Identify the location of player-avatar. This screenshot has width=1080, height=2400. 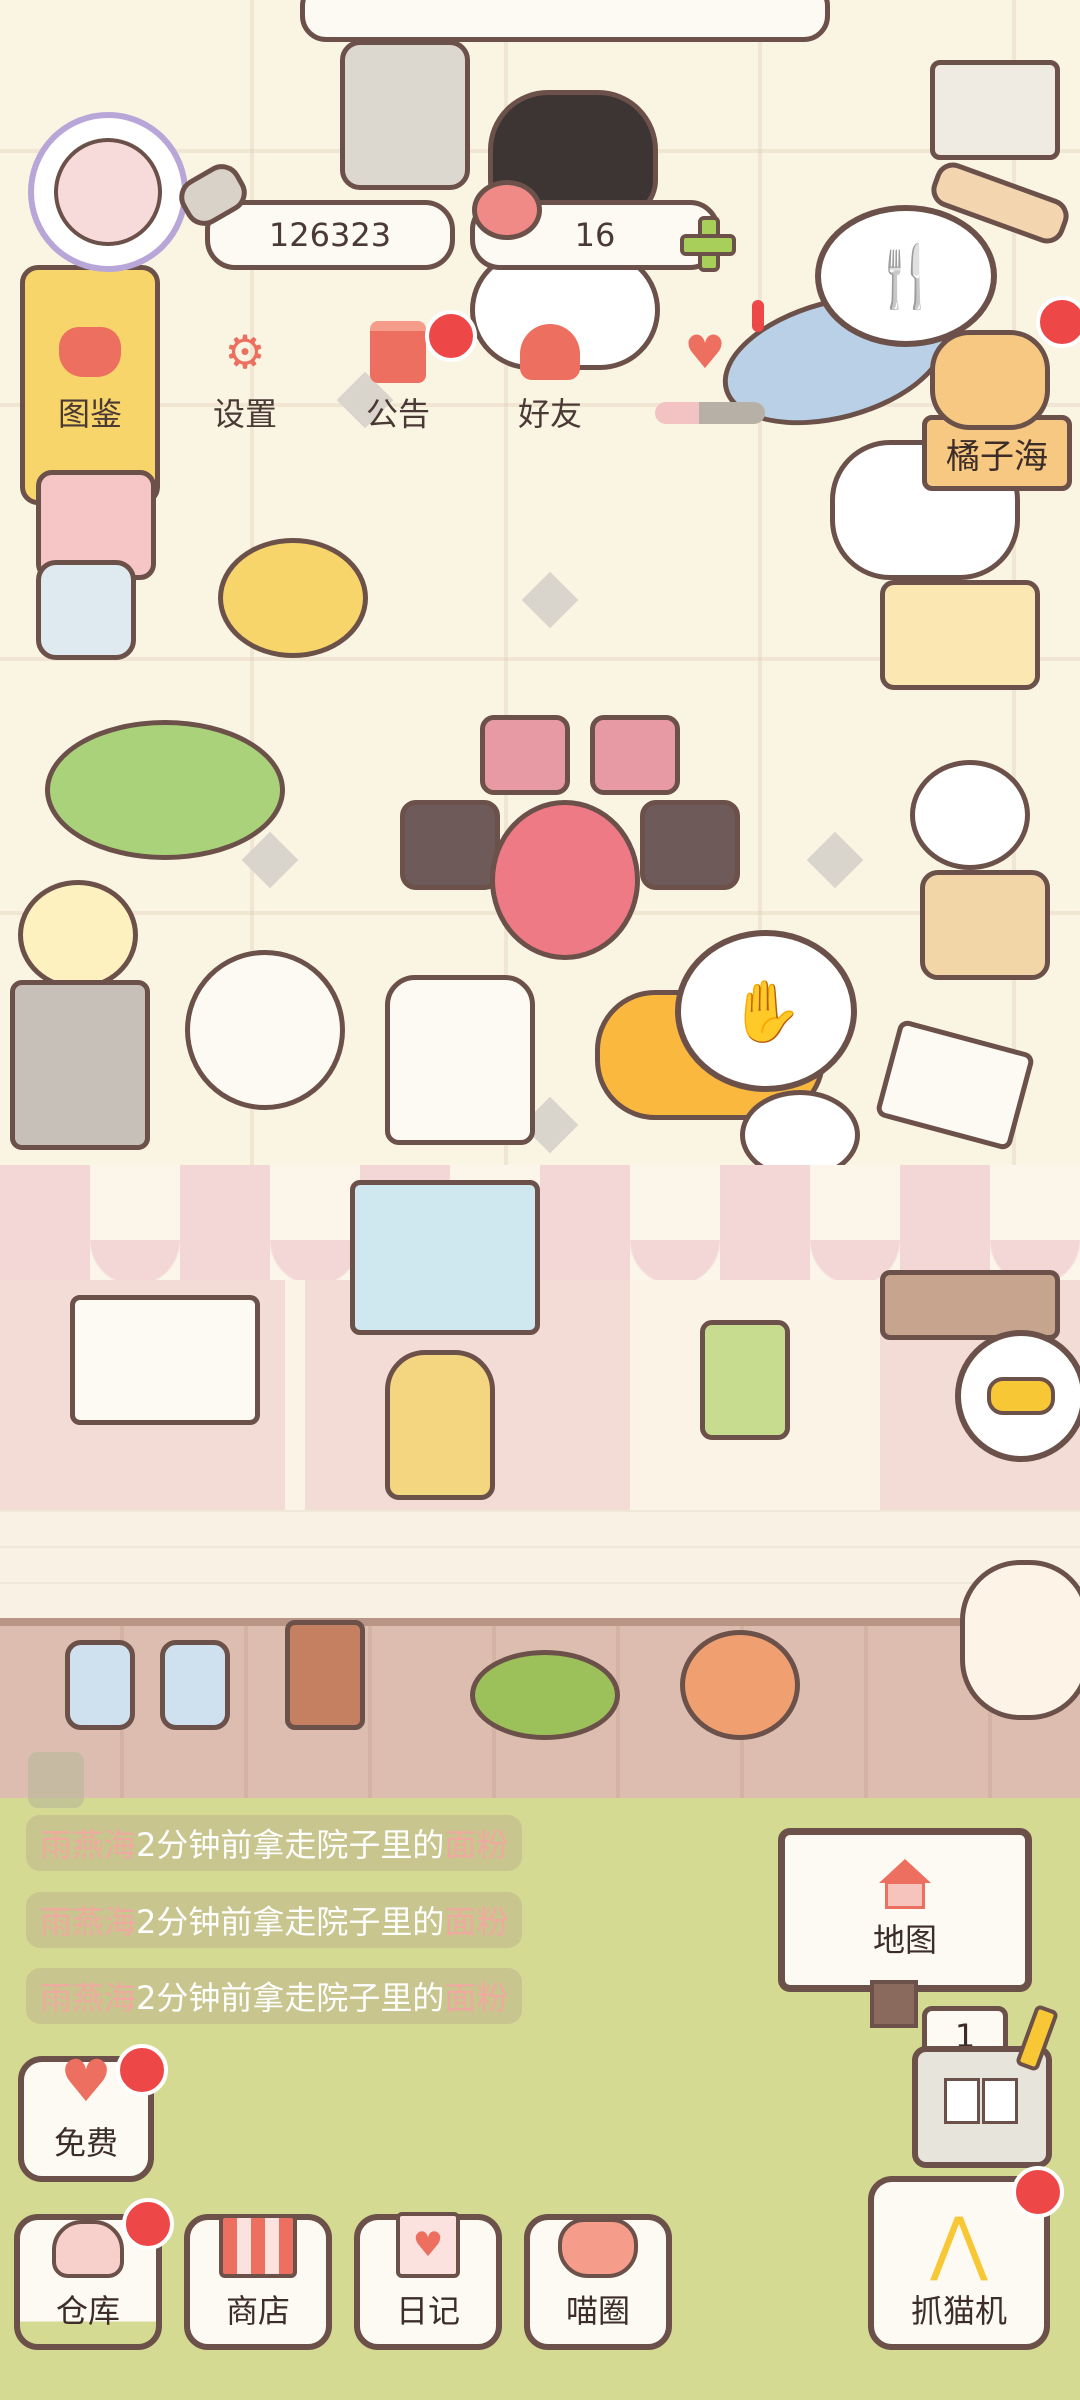
(108, 192).